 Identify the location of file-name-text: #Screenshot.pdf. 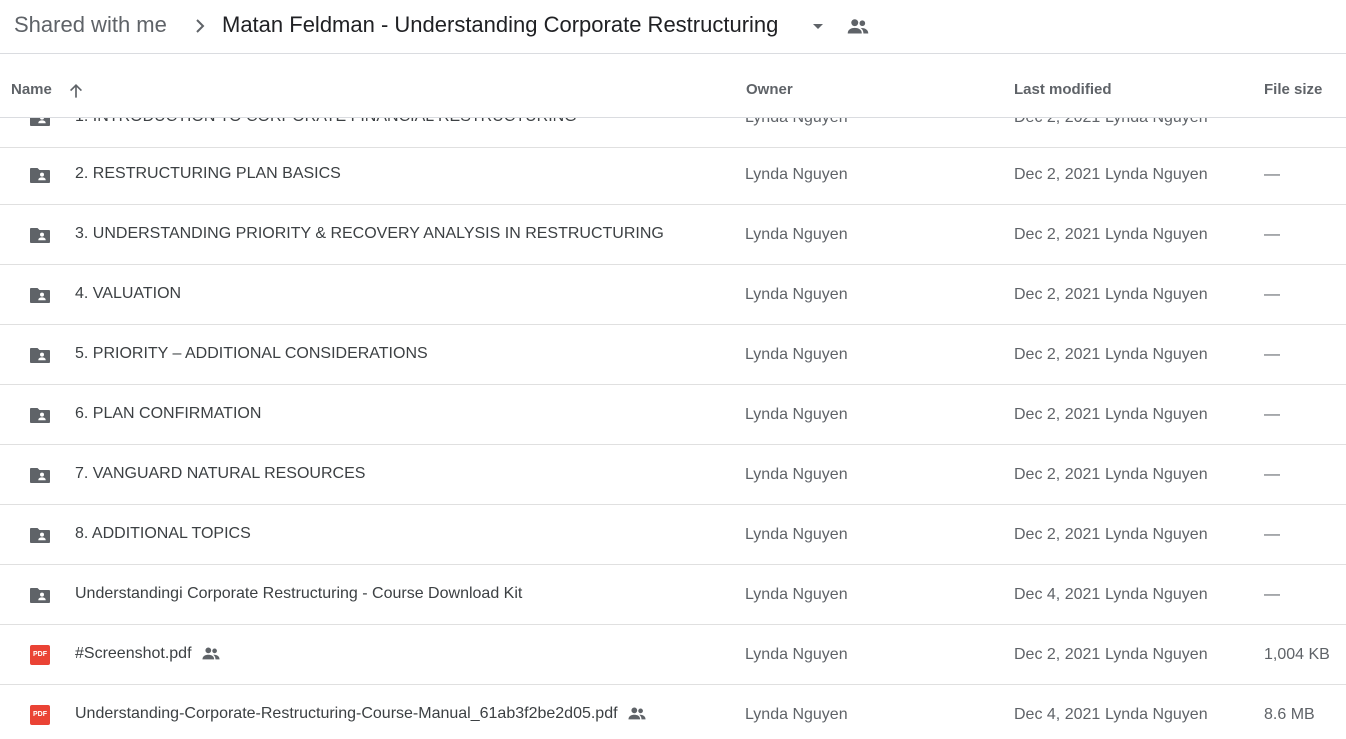
(133, 653).